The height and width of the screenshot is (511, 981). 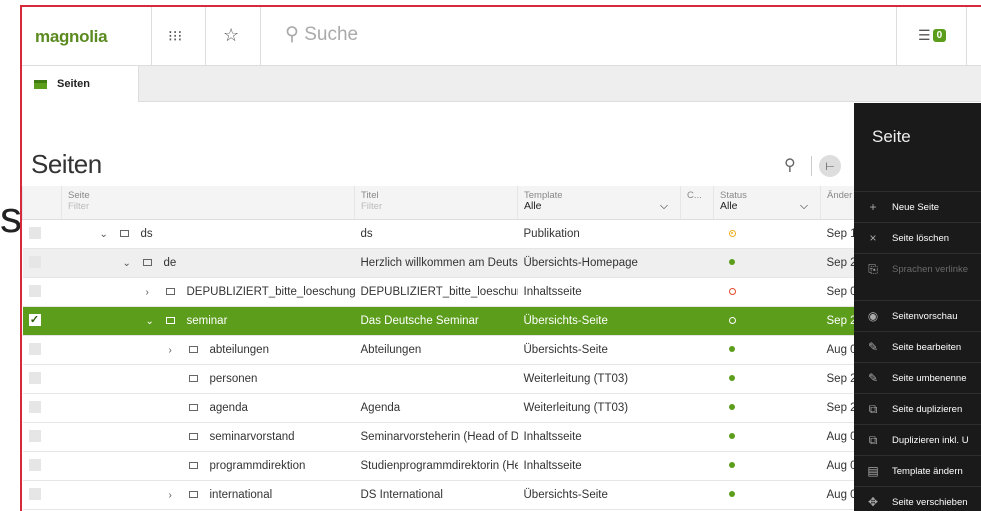 I want to click on column-header-seite: Seite Filter, so click(x=208, y=203).